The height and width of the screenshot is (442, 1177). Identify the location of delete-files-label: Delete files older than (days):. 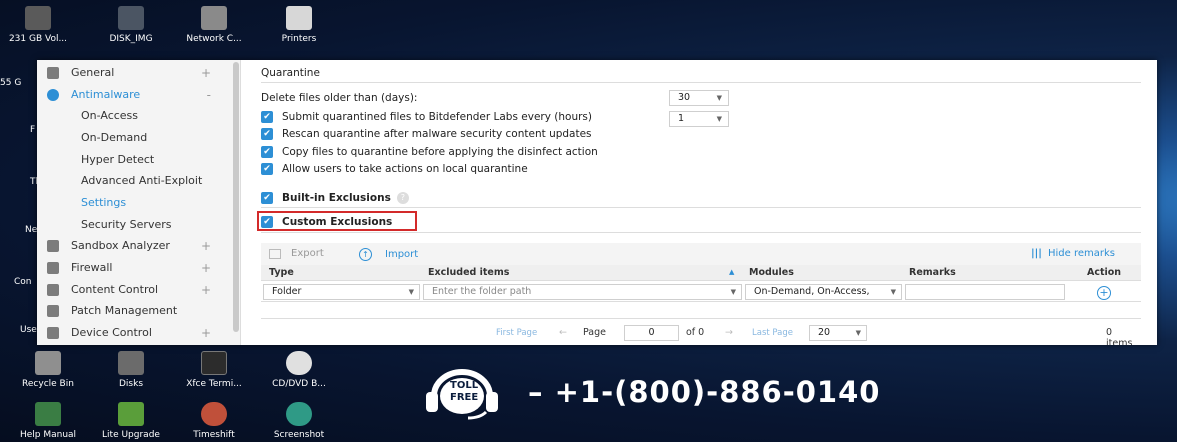
(339, 98).